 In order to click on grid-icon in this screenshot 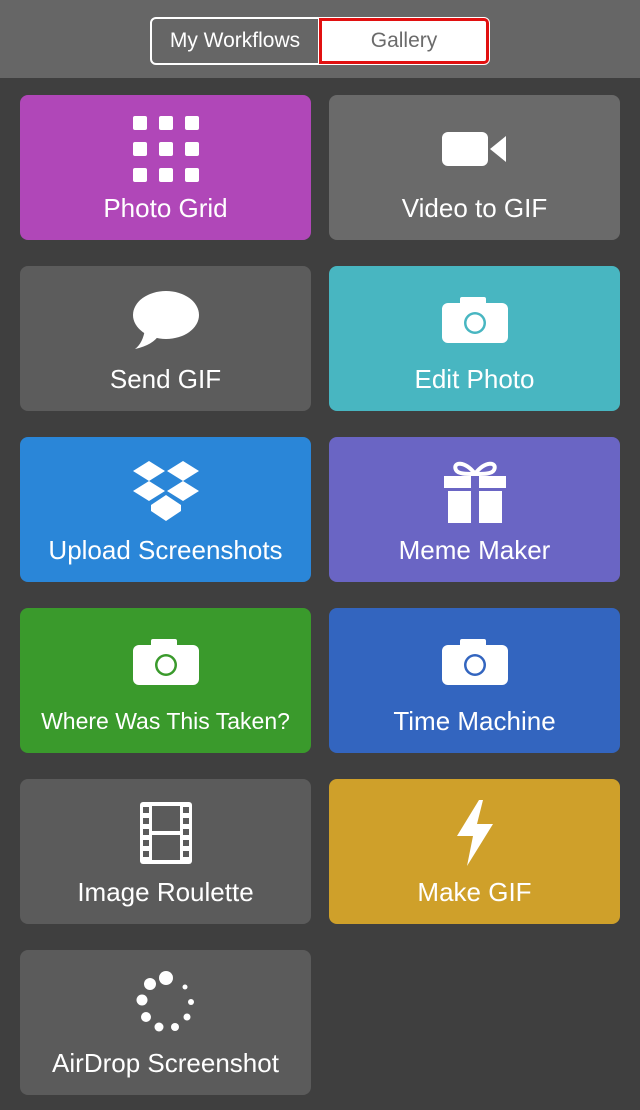, I will do `click(166, 149)`.